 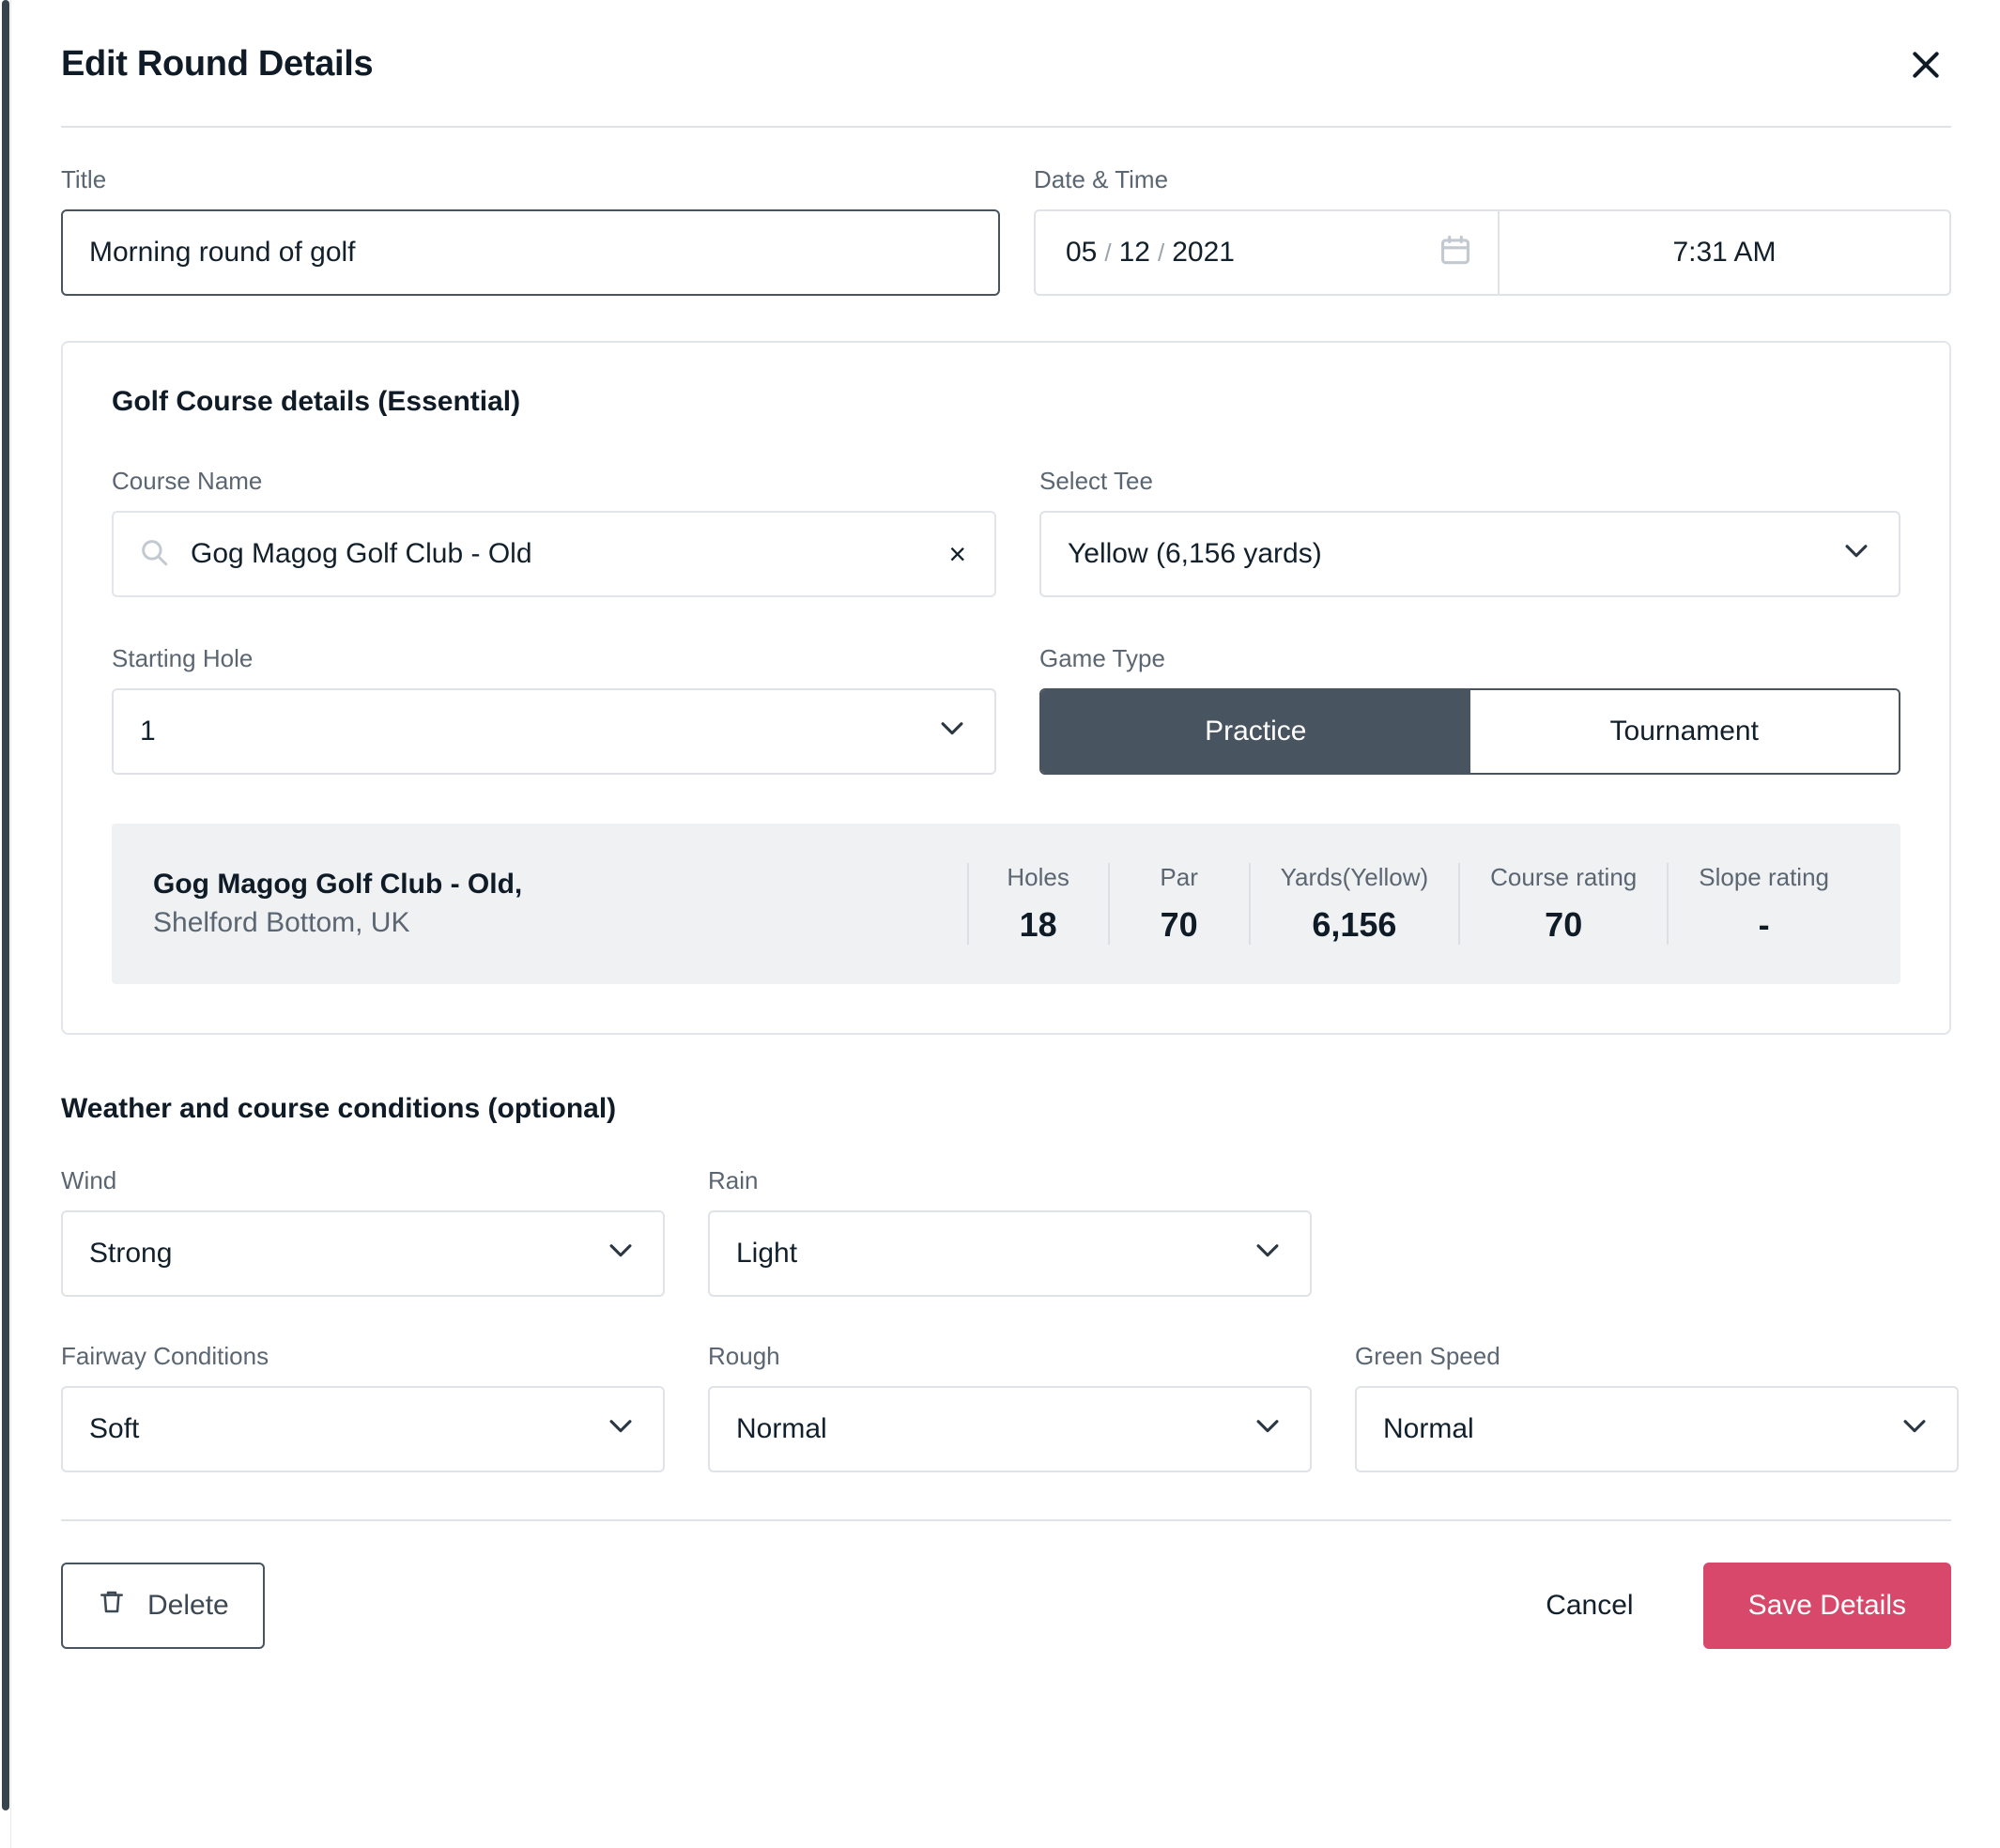 What do you see at coordinates (114, 1428) in the screenshot?
I see `fairway-conditions-value: Soft` at bounding box center [114, 1428].